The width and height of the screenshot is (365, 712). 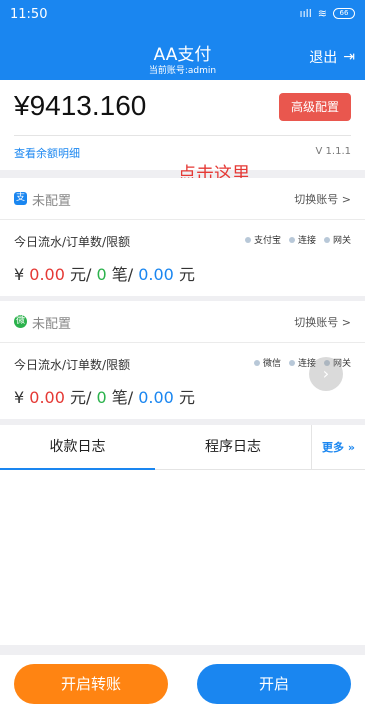 I want to click on balance-detail-link: 查看余额明细, so click(x=47, y=153).